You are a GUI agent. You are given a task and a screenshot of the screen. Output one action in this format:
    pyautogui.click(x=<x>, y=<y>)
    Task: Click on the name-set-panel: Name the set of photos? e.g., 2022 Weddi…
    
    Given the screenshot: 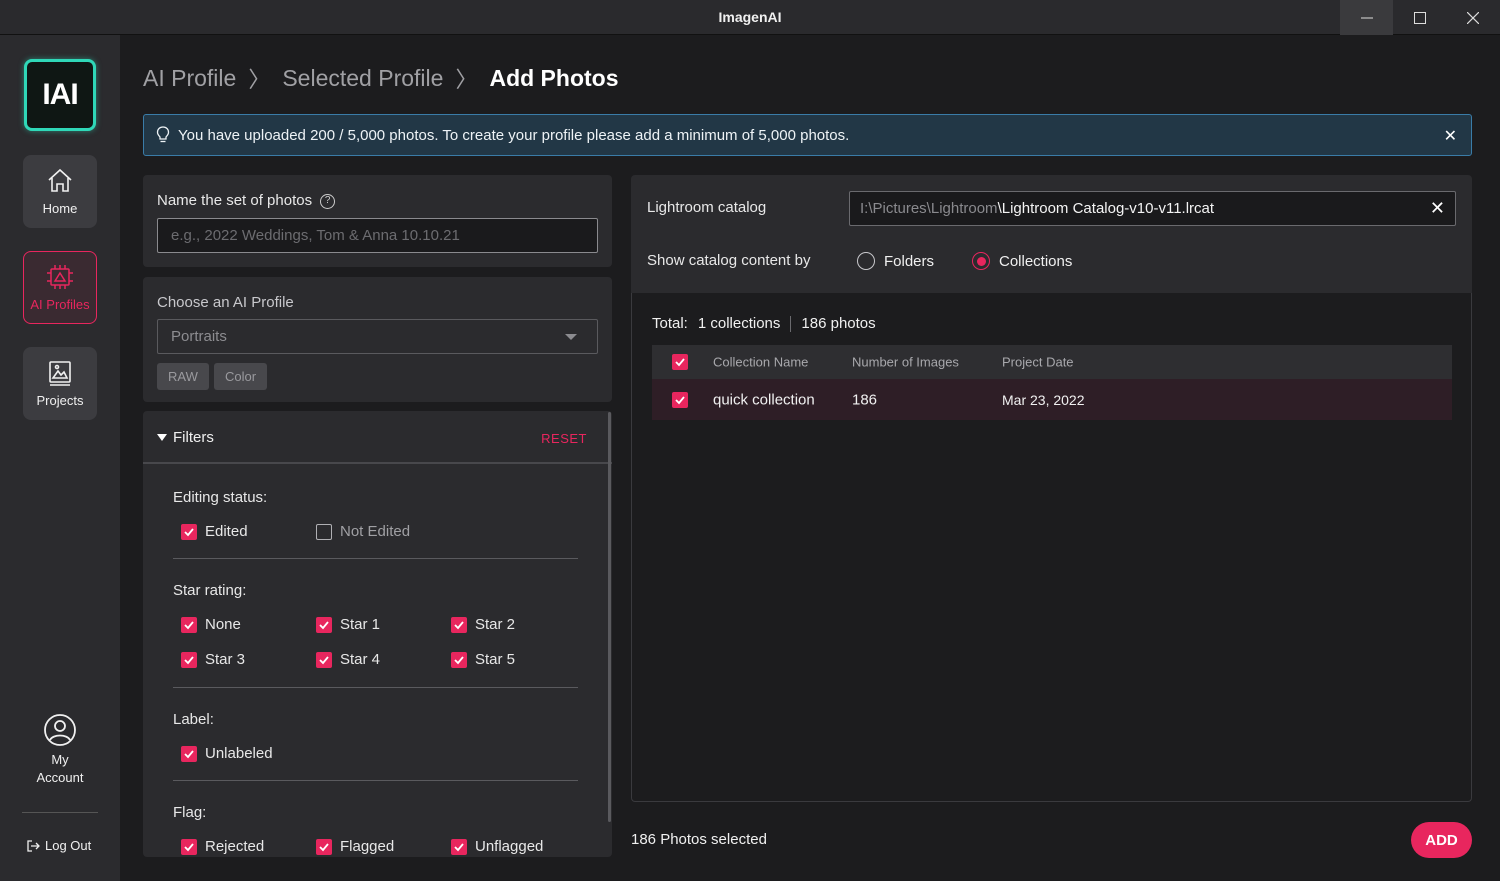 What is the action you would take?
    pyautogui.click(x=377, y=221)
    